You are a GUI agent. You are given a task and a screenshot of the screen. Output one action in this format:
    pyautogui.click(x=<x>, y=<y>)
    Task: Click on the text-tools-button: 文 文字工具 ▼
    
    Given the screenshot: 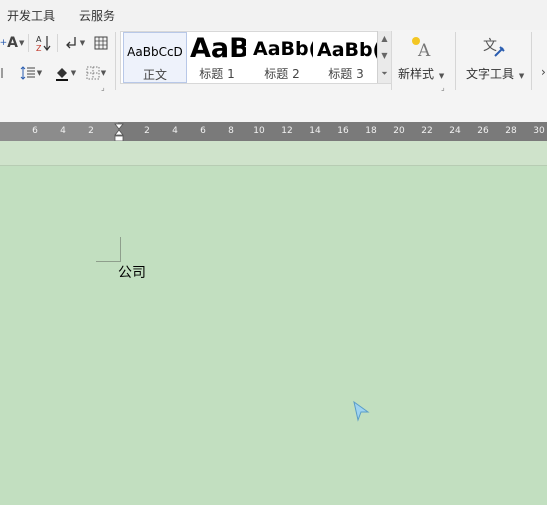 What is the action you would take?
    pyautogui.click(x=494, y=60)
    